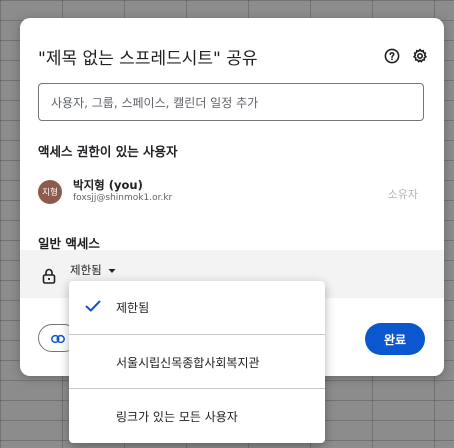 This screenshot has width=454, height=448. I want to click on menu-item-label: 제한됨, so click(133, 307).